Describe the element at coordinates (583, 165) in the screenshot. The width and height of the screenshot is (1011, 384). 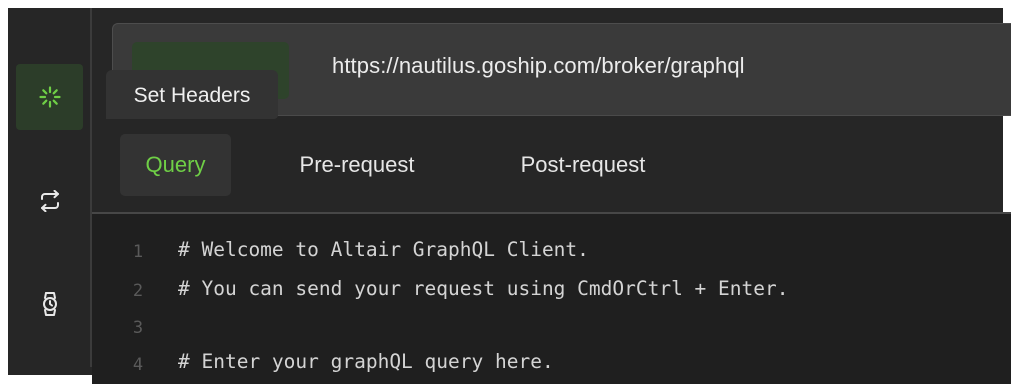
I see `tab-post-request: Post-request` at that location.